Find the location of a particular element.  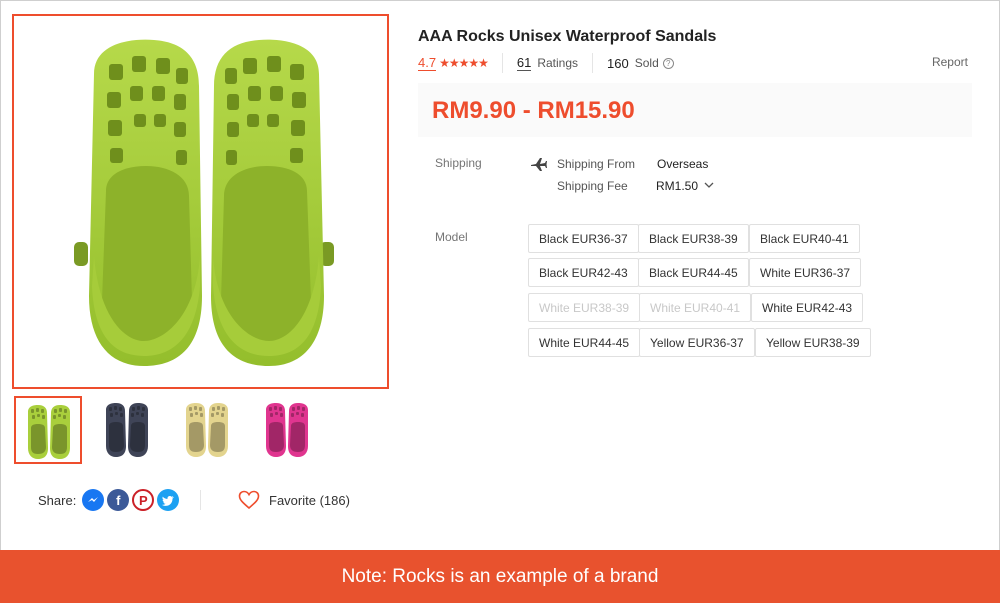

variant-option: Black EUR44-45 is located at coordinates (693, 272).